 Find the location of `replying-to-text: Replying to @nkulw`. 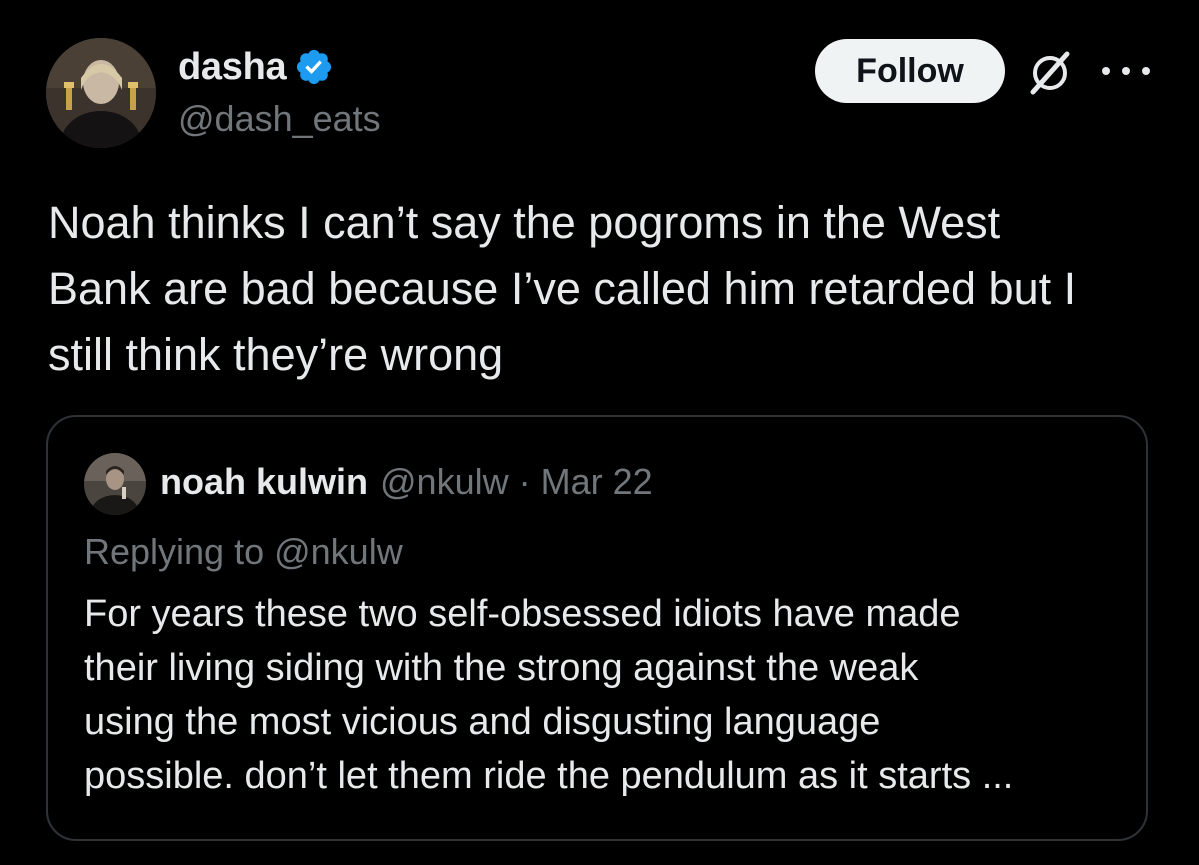

replying-to-text: Replying to @nkulw is located at coordinates (243, 551).